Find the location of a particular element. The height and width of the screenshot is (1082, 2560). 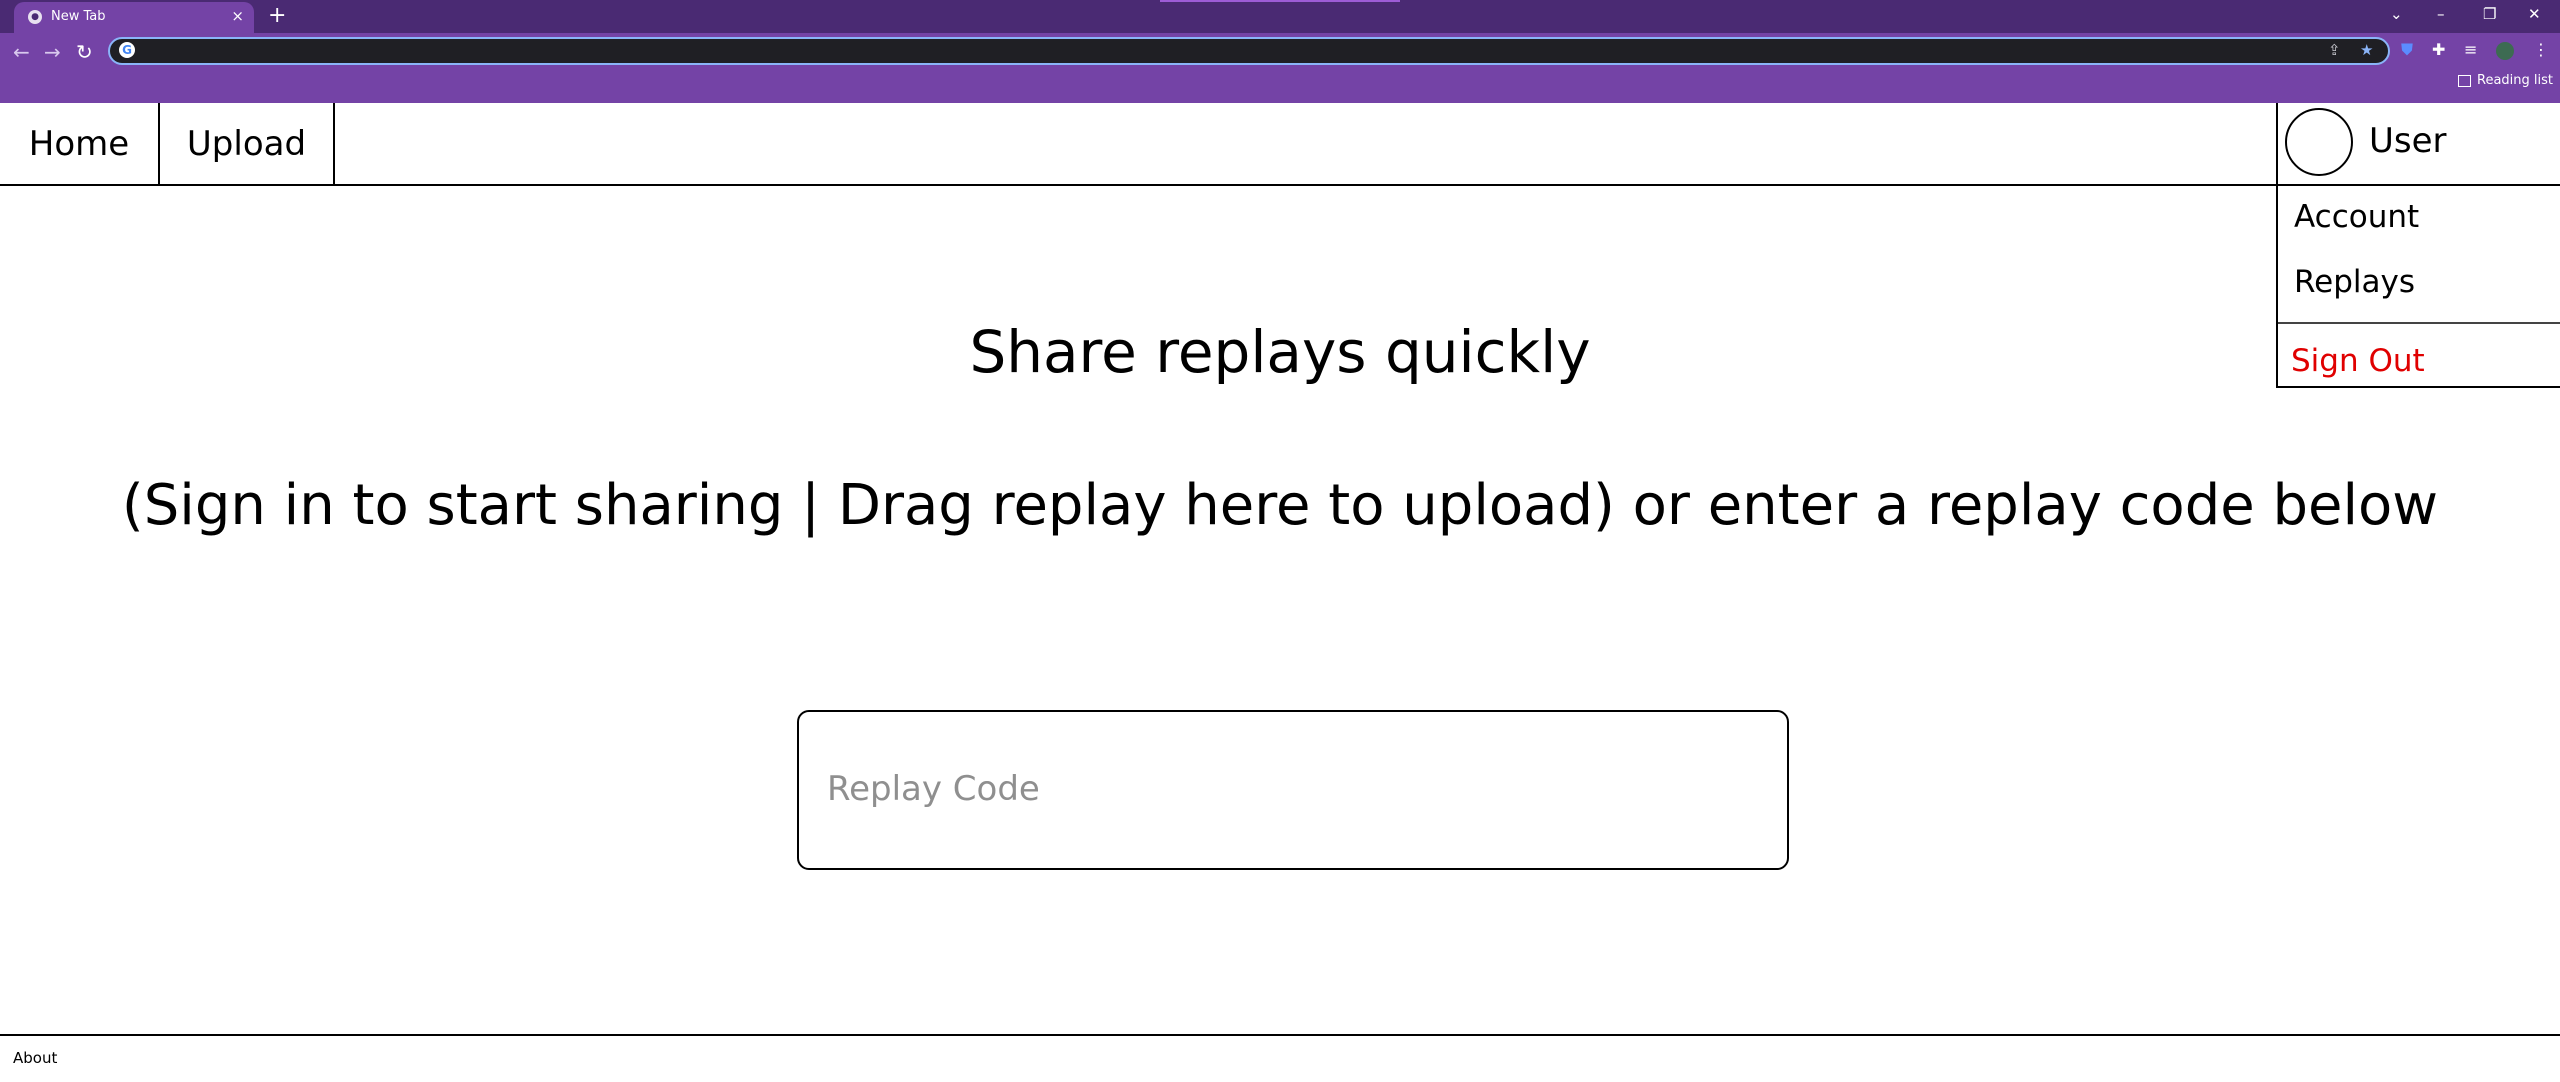

reading-list-icon is located at coordinates (2464, 80).